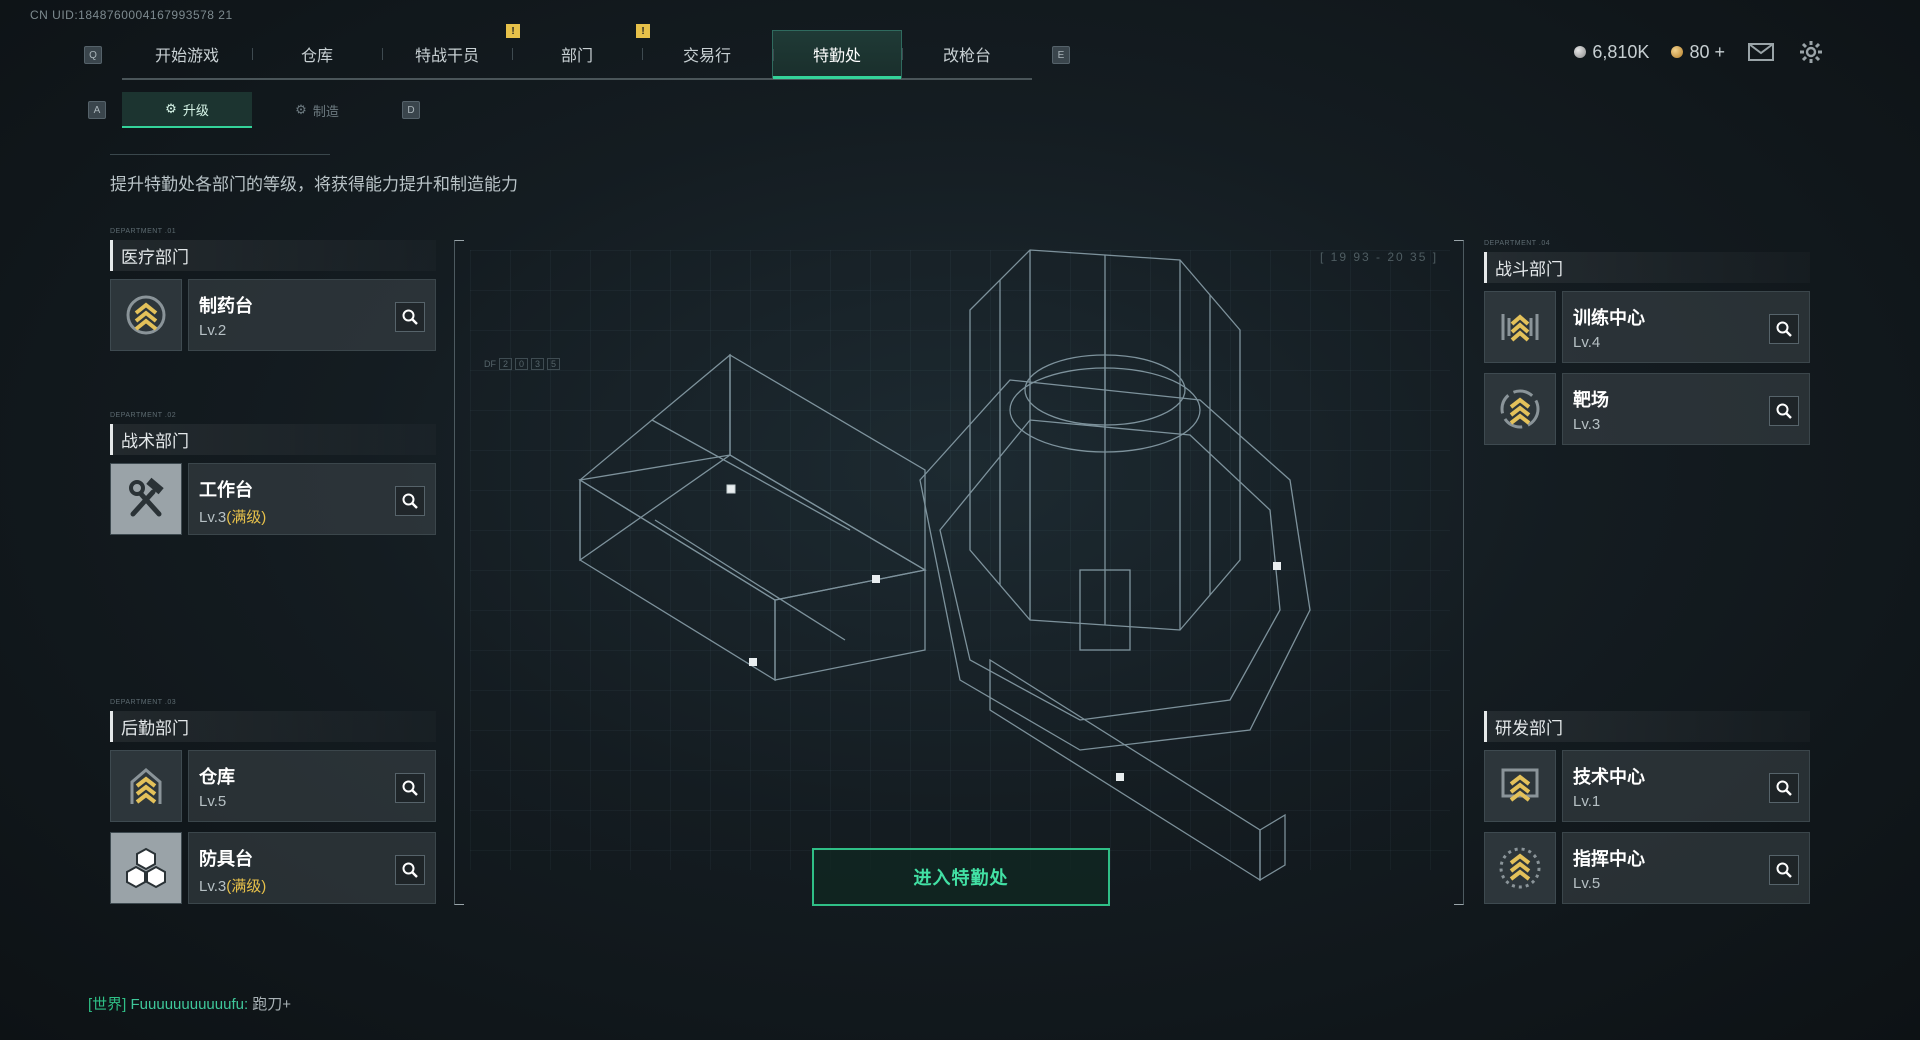 Image resolution: width=1920 pixels, height=1040 pixels. Describe the element at coordinates (459, 572) in the screenshot. I see `left-frame-bracket` at that location.